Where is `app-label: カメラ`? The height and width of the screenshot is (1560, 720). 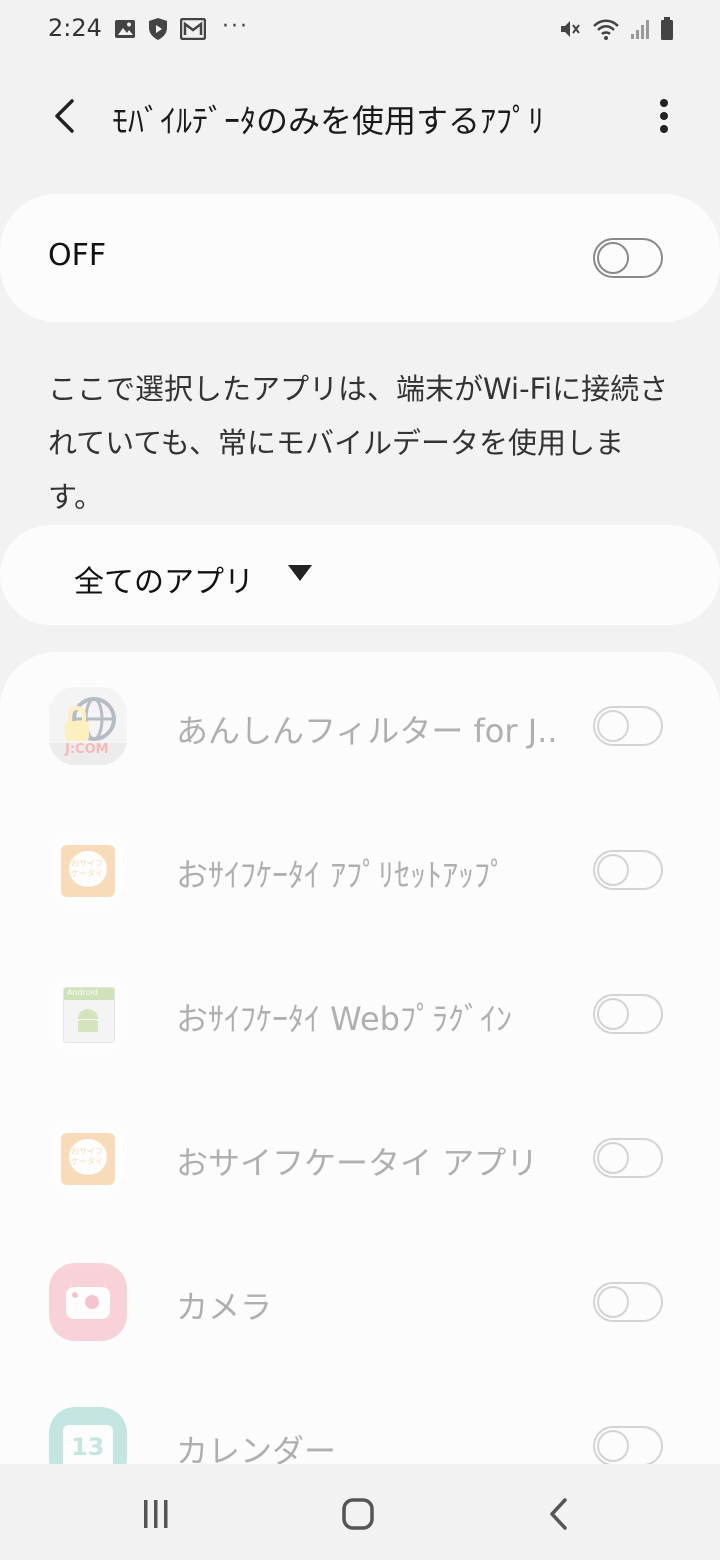
app-label: カメラ is located at coordinates (224, 1307).